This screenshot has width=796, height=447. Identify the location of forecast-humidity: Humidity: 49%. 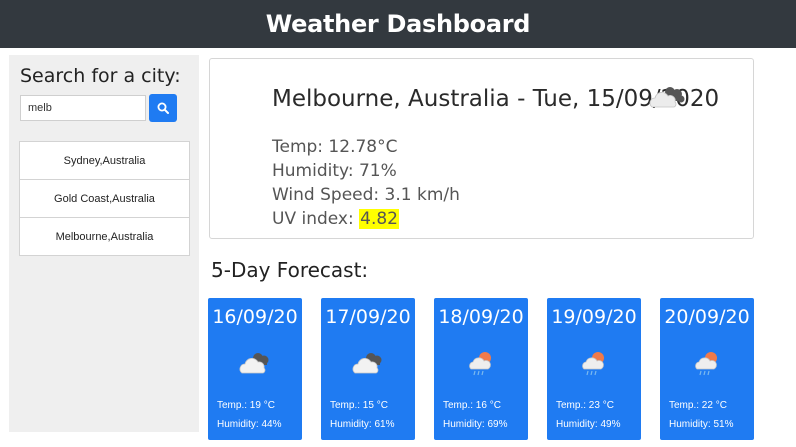
(588, 424).